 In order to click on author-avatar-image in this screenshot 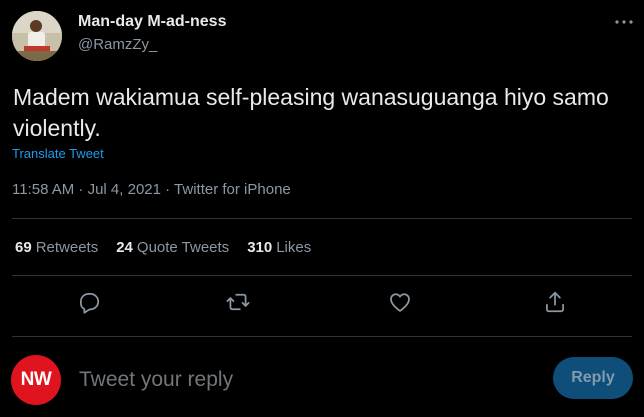, I will do `click(37, 36)`.